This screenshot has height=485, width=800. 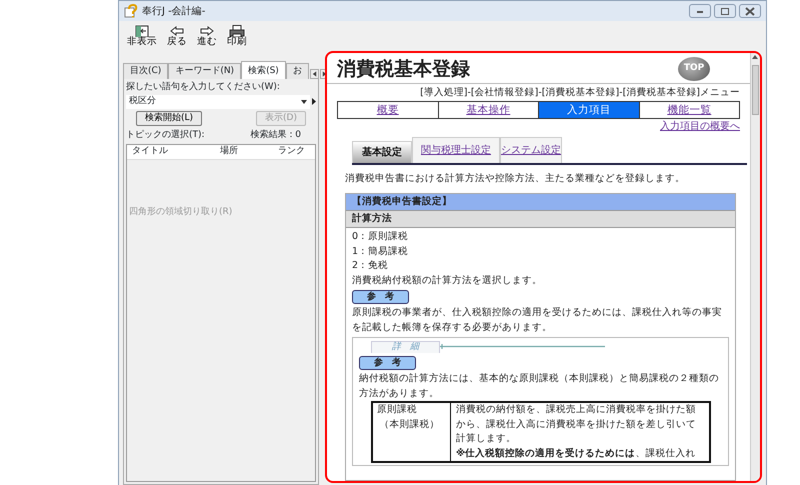 I want to click on close-icon, so click(x=750, y=11).